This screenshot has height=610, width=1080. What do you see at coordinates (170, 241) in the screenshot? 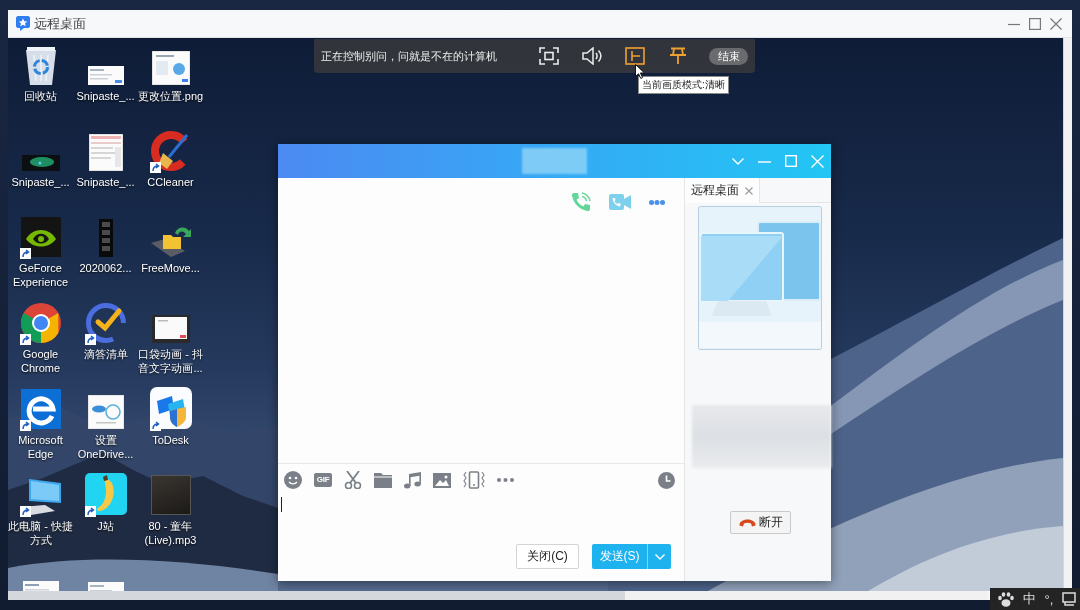
I see `folder-arrow-icon` at bounding box center [170, 241].